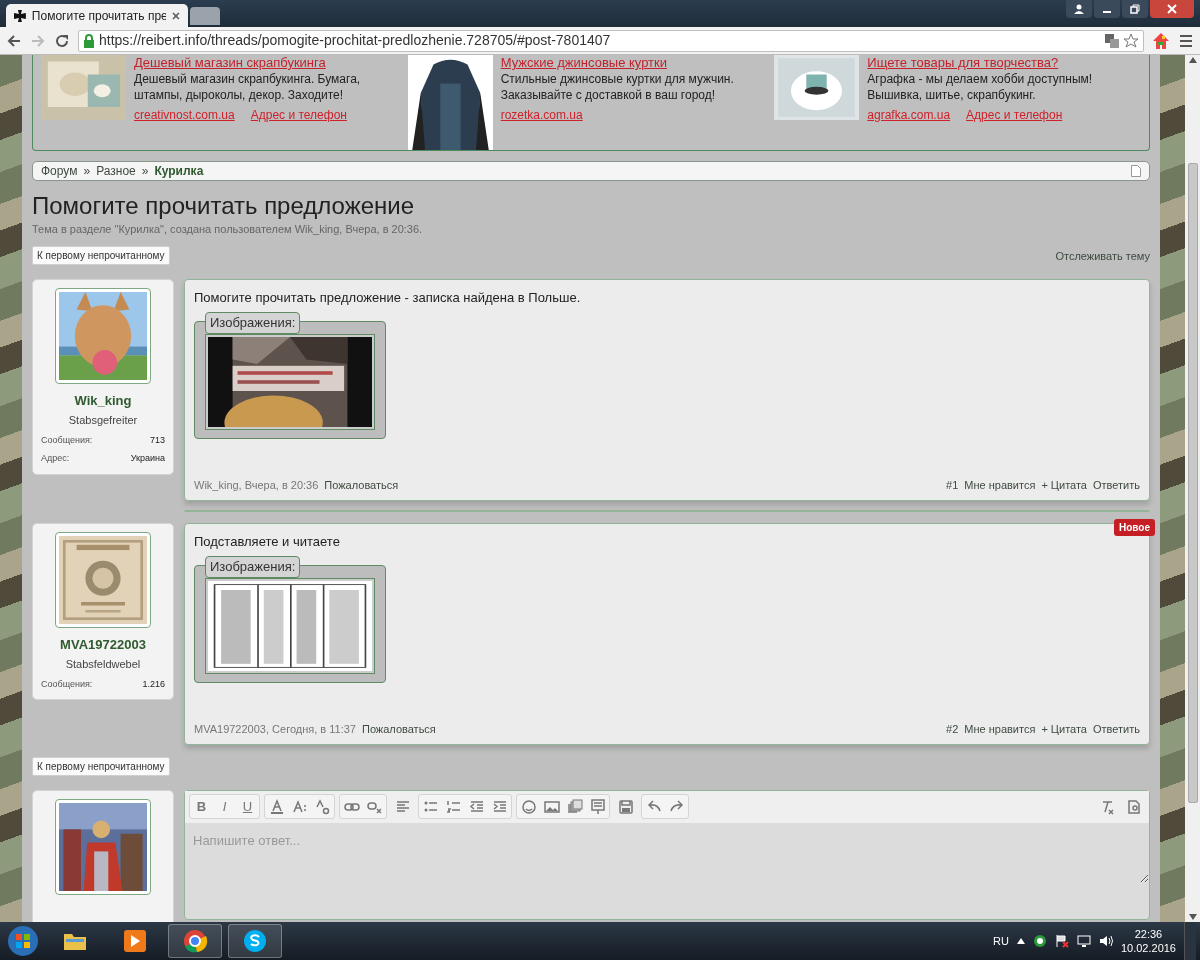 The height and width of the screenshot is (960, 1200). What do you see at coordinates (551, 806) in the screenshot?
I see `image-icon` at bounding box center [551, 806].